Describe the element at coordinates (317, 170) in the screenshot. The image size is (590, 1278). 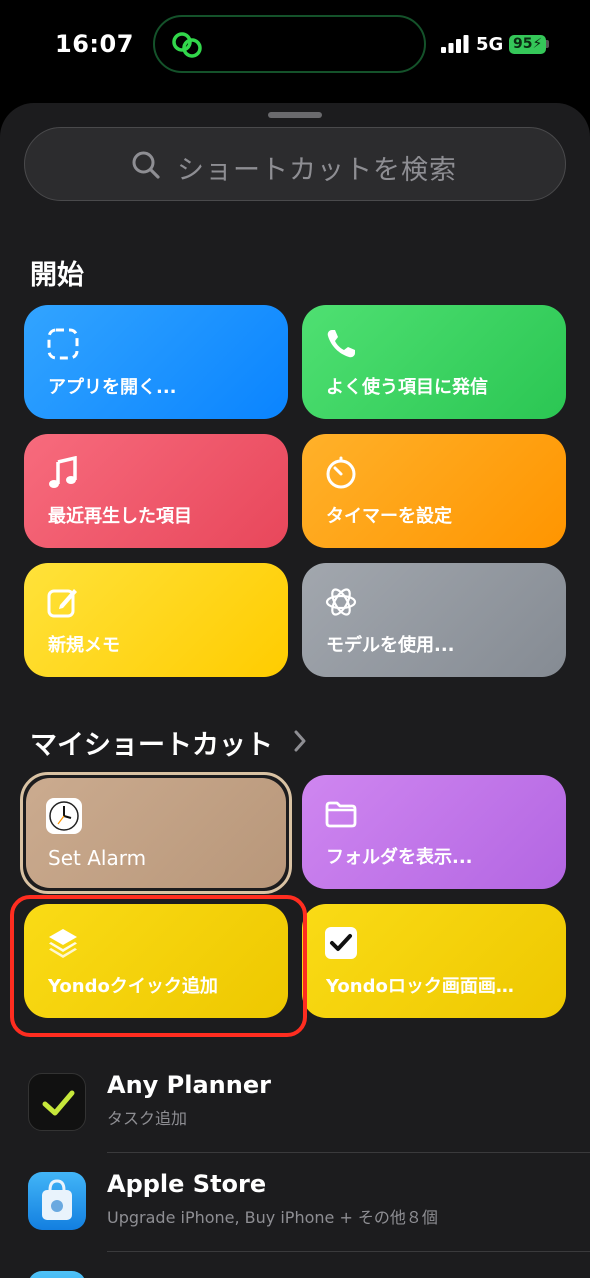
I see `search-placeholder: ショートカットを検索` at that location.